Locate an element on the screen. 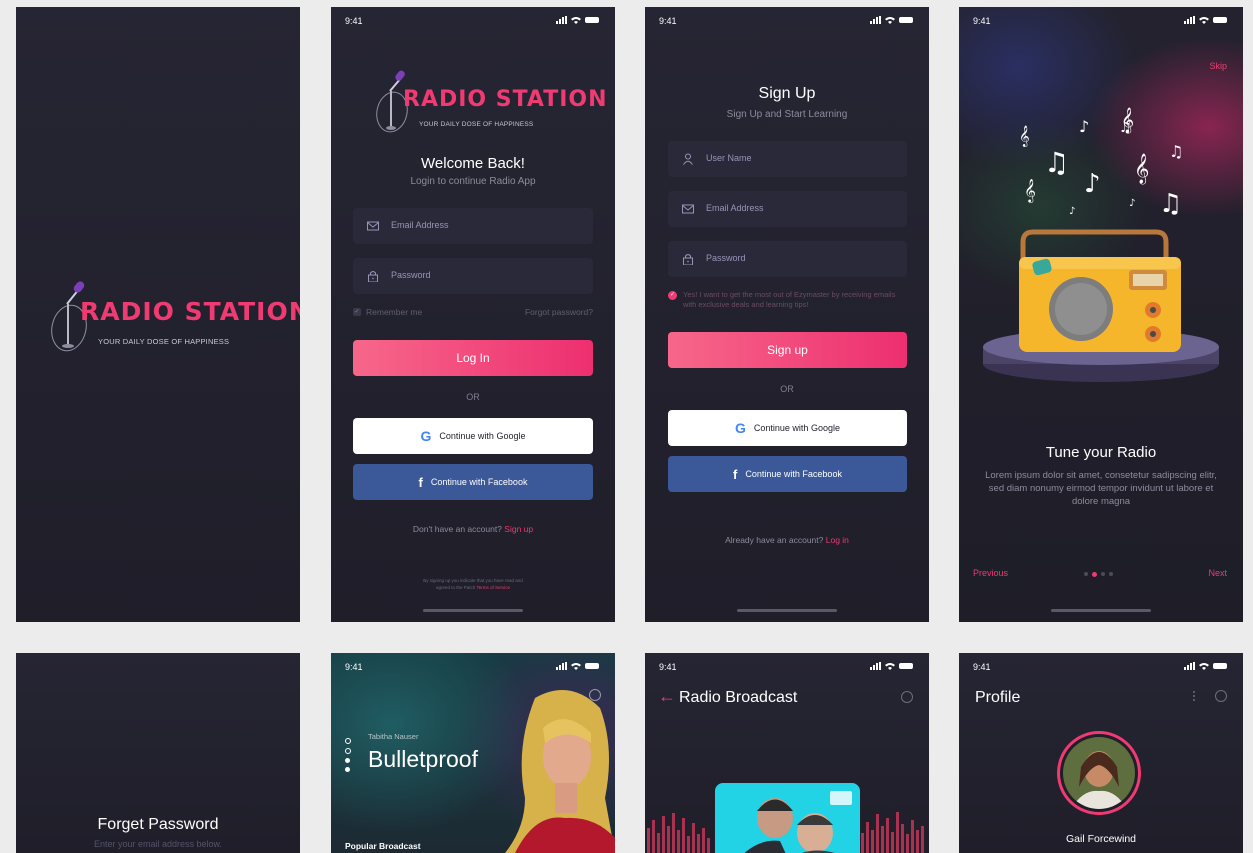 The width and height of the screenshot is (1253, 853). profile-title: Profile is located at coordinates (998, 697).